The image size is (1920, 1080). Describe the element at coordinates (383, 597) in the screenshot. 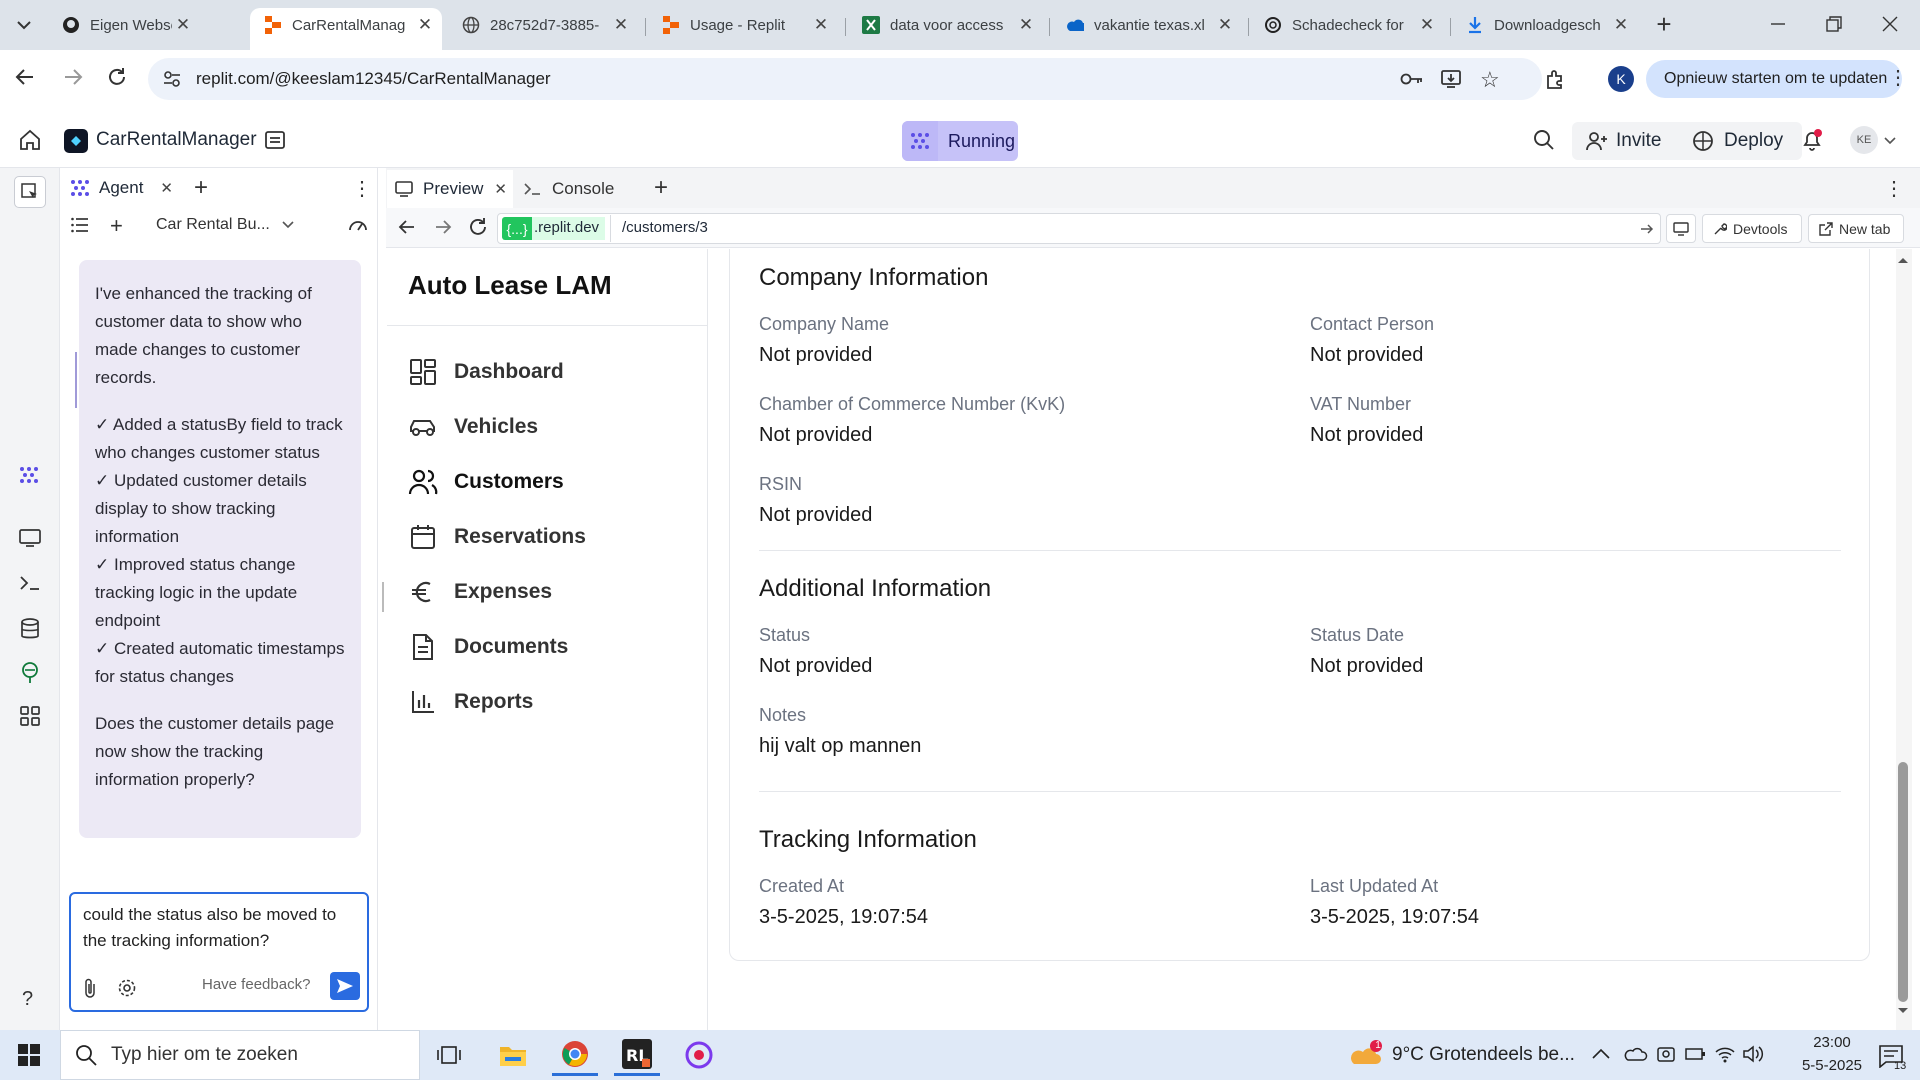

I see `pane-resize-handle` at that location.